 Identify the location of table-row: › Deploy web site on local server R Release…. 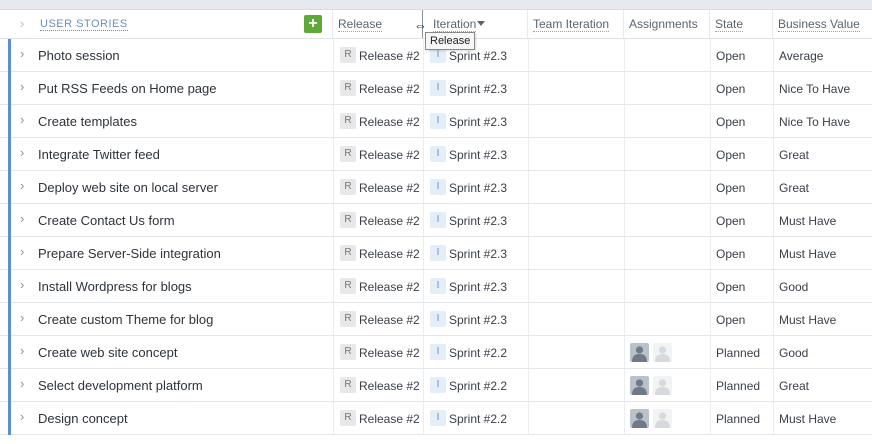
(436, 187).